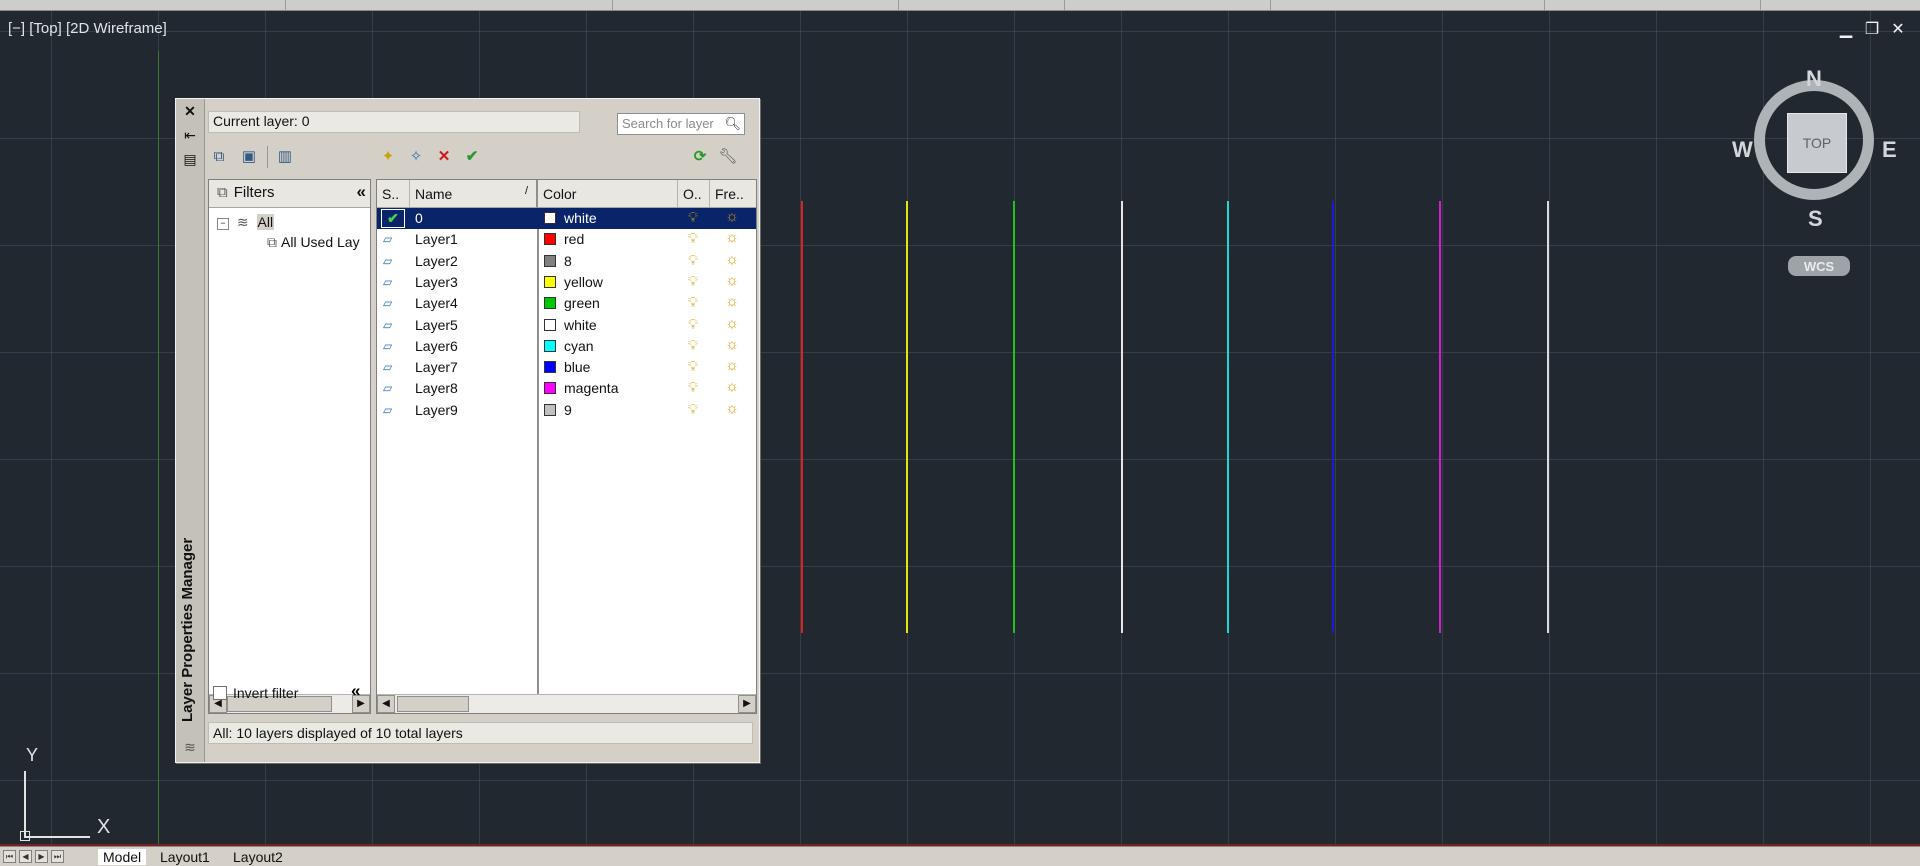  I want to click on layer-row: ✔ 0 white 💡︎ ☼, so click(566, 218).